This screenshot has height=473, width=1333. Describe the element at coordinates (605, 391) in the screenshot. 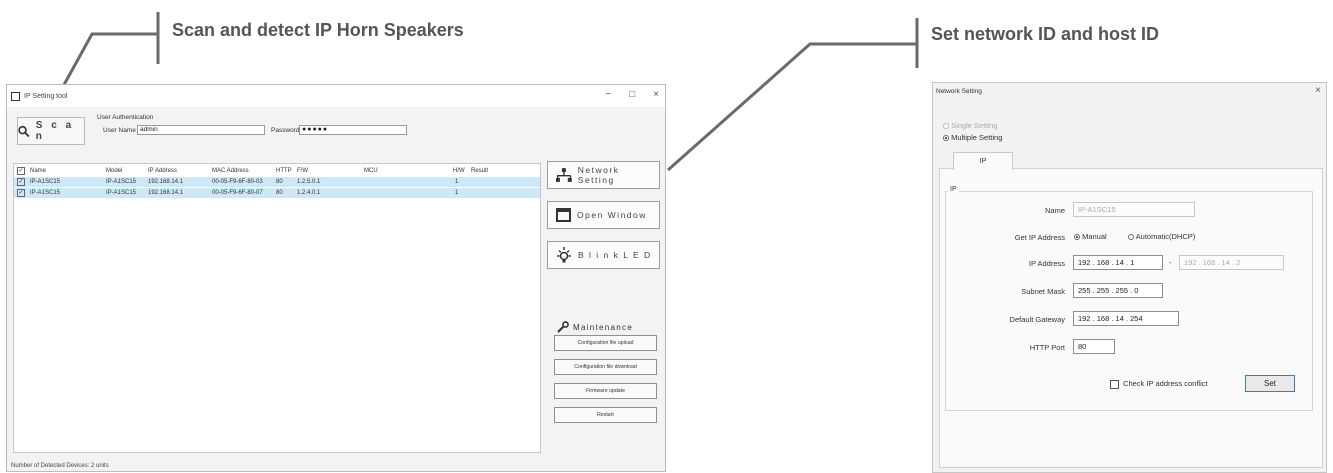

I see `firmware-update-button: Firmware update` at that location.